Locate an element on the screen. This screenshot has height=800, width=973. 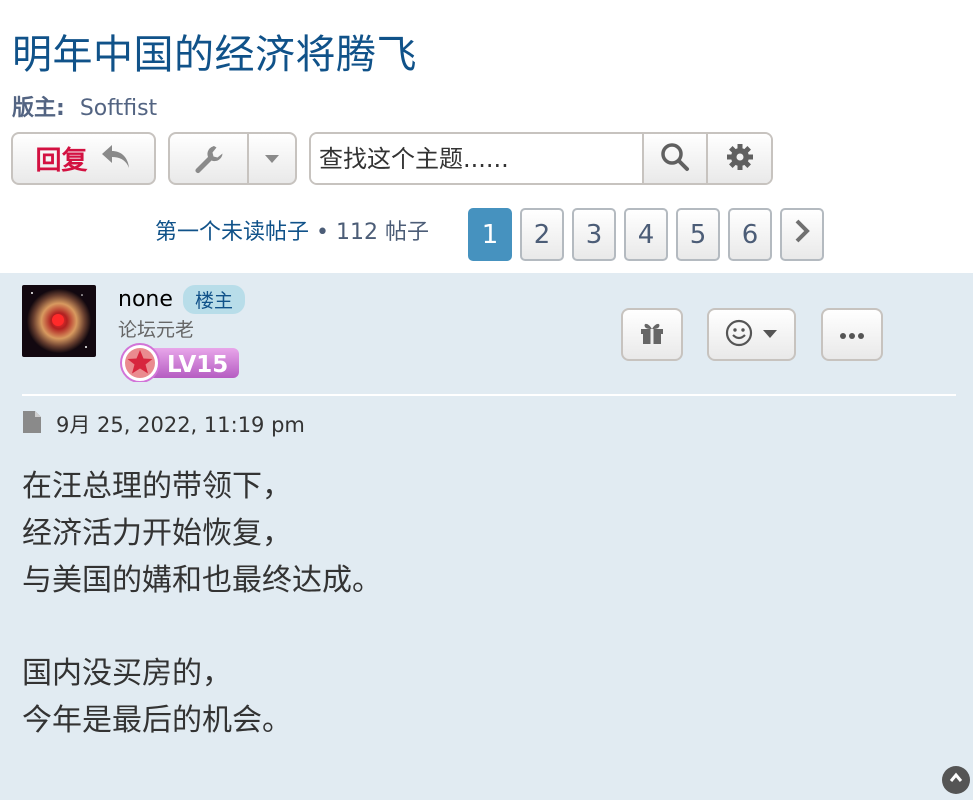
gift-button is located at coordinates (652, 334).